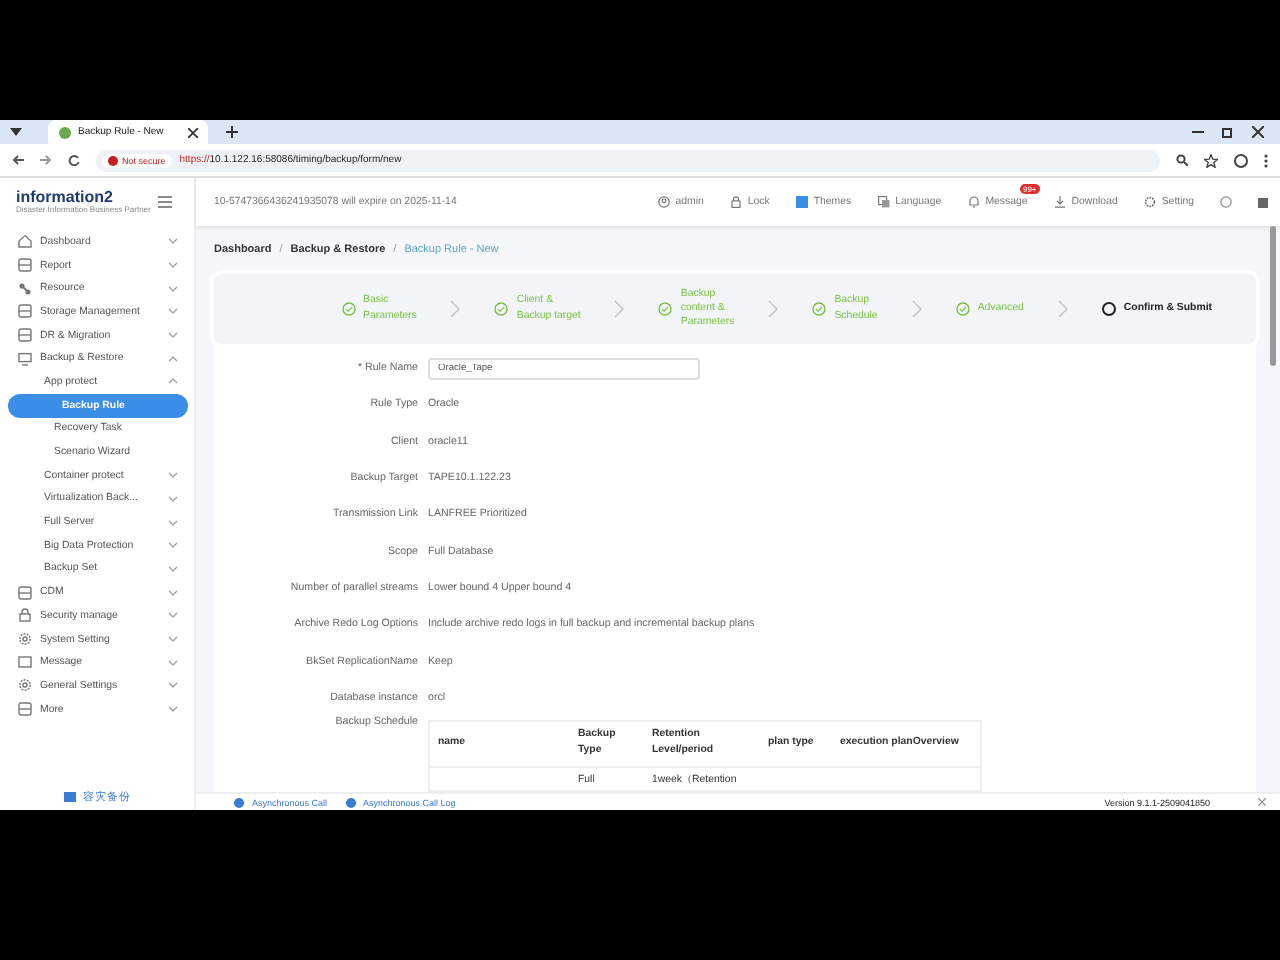 The image size is (1280, 960). What do you see at coordinates (113, 160) in the screenshot?
I see `warning-icon` at bounding box center [113, 160].